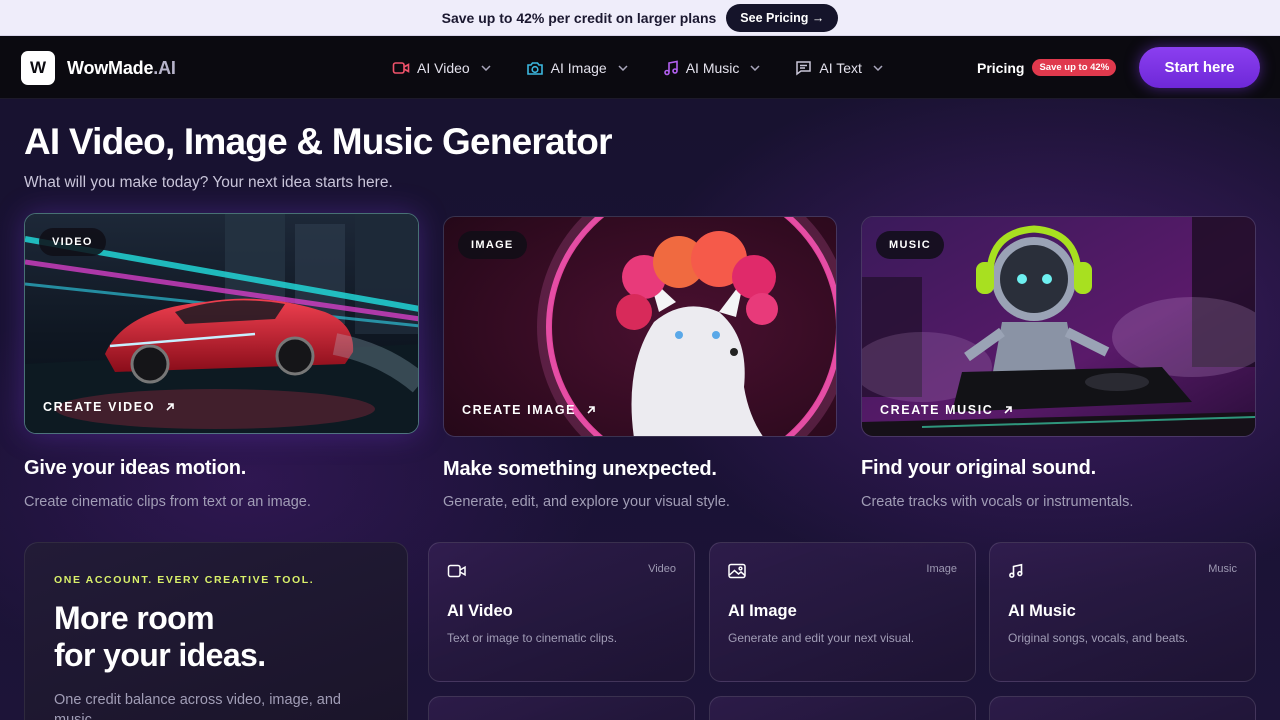  I want to click on image-icon, so click(737, 571).